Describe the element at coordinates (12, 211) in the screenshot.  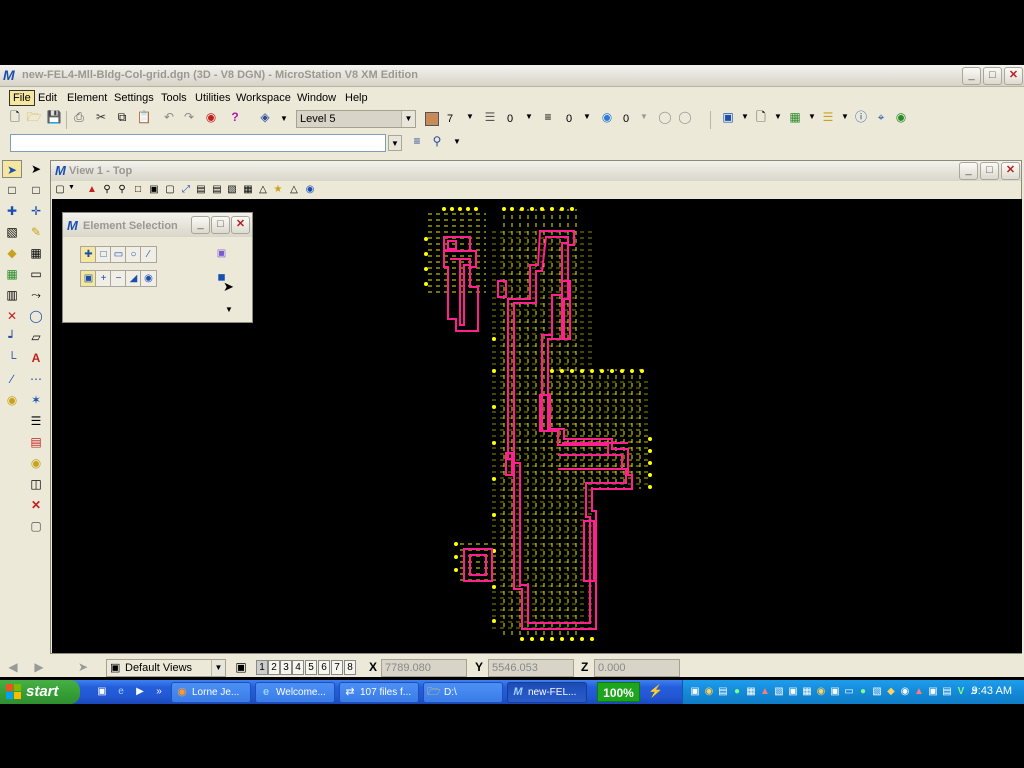
I see `manipulate-icon: ✚` at that location.